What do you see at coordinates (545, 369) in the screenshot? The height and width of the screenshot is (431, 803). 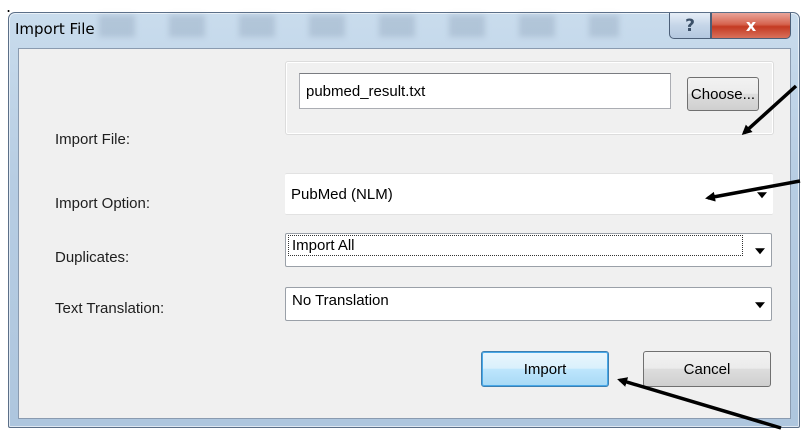 I see `import-button: Import` at bounding box center [545, 369].